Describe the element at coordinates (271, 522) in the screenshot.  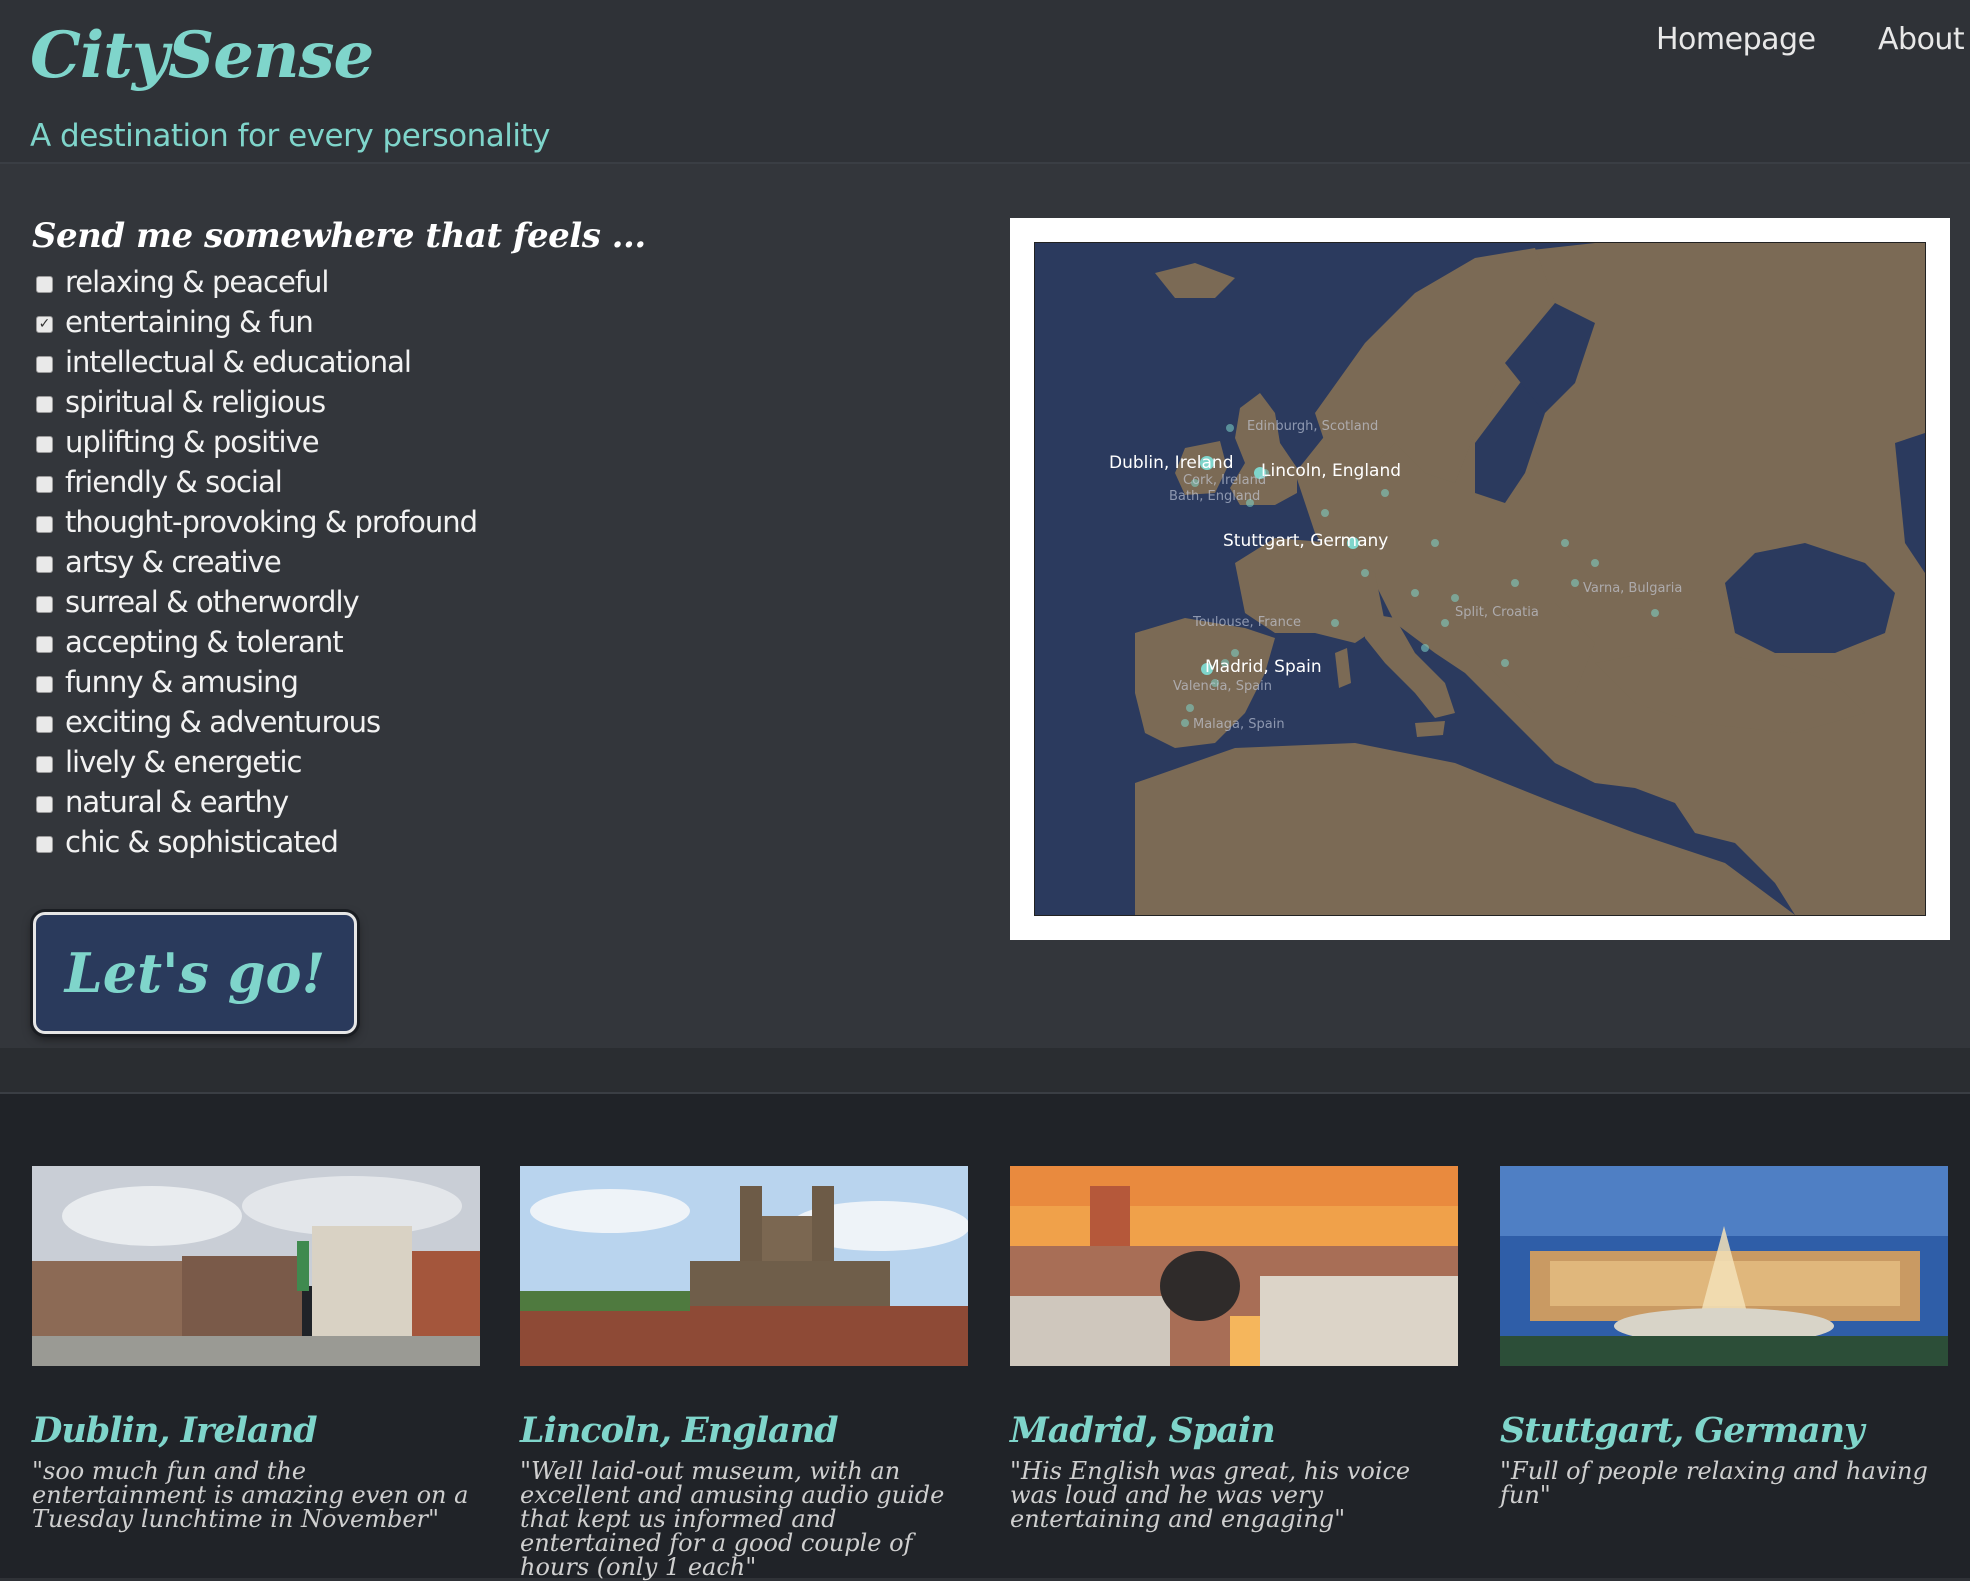
I see `option-label: thought-provoking & profound` at that location.